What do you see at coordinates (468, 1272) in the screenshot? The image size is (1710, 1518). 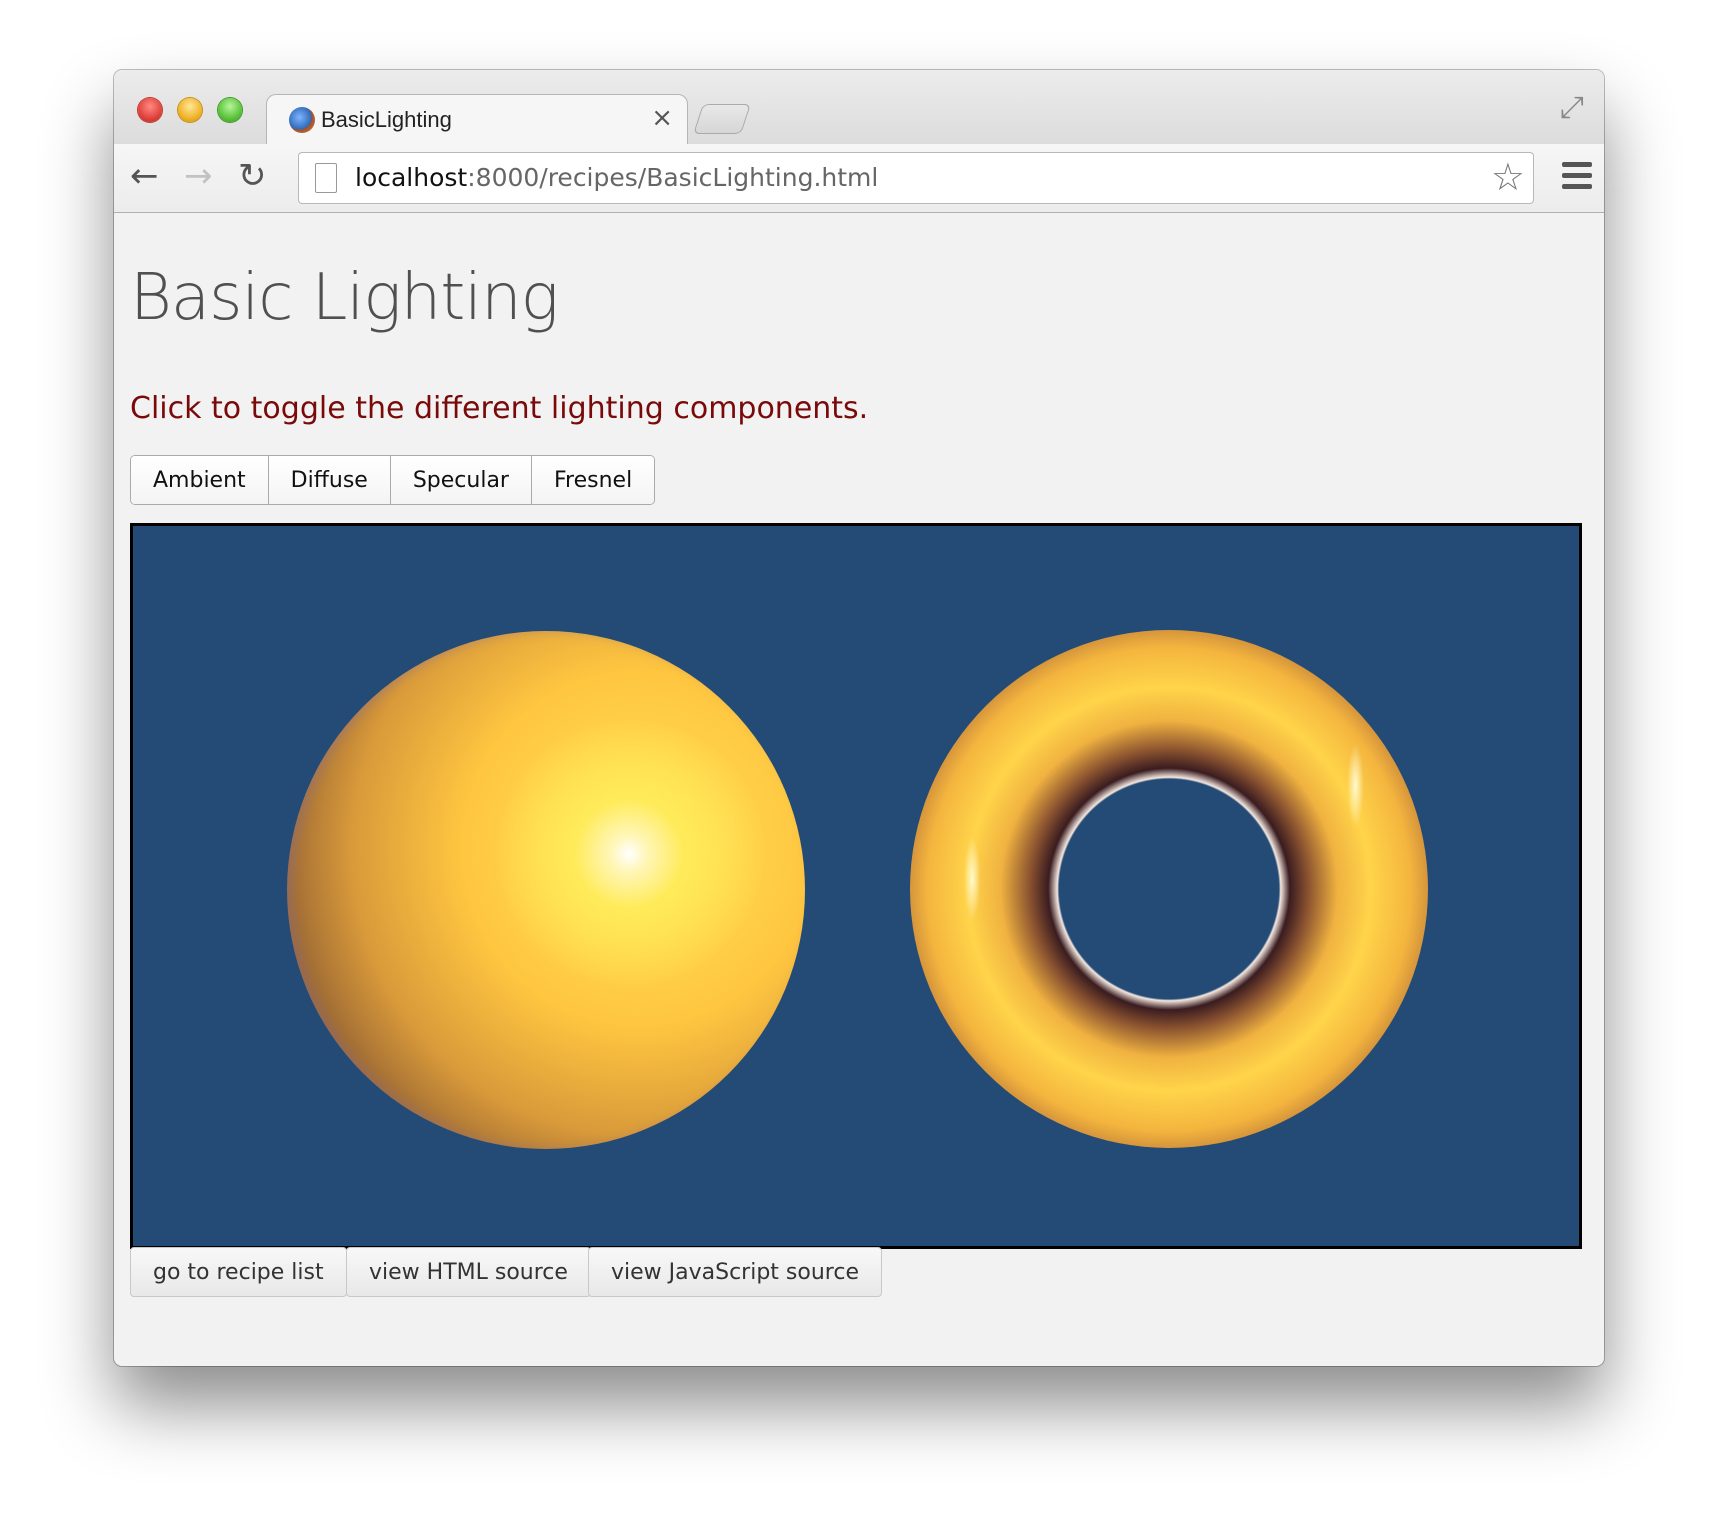 I see `view-html-source-button: view HTML source` at bounding box center [468, 1272].